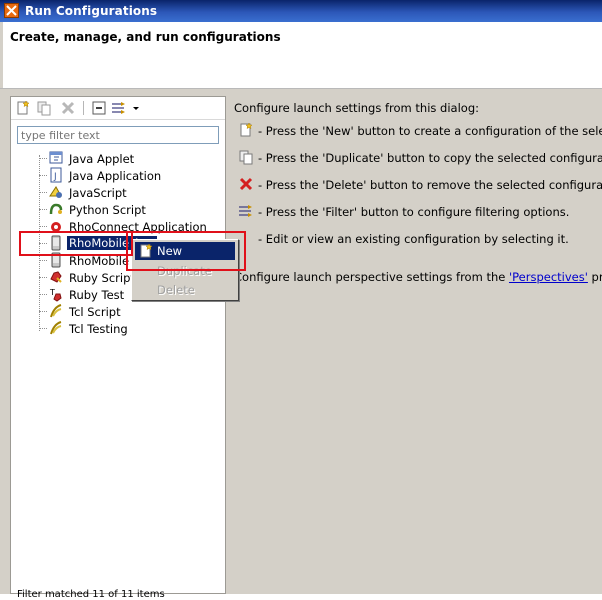  Describe the element at coordinates (102, 159) in the screenshot. I see `tree-item-label: Java Applet` at that location.